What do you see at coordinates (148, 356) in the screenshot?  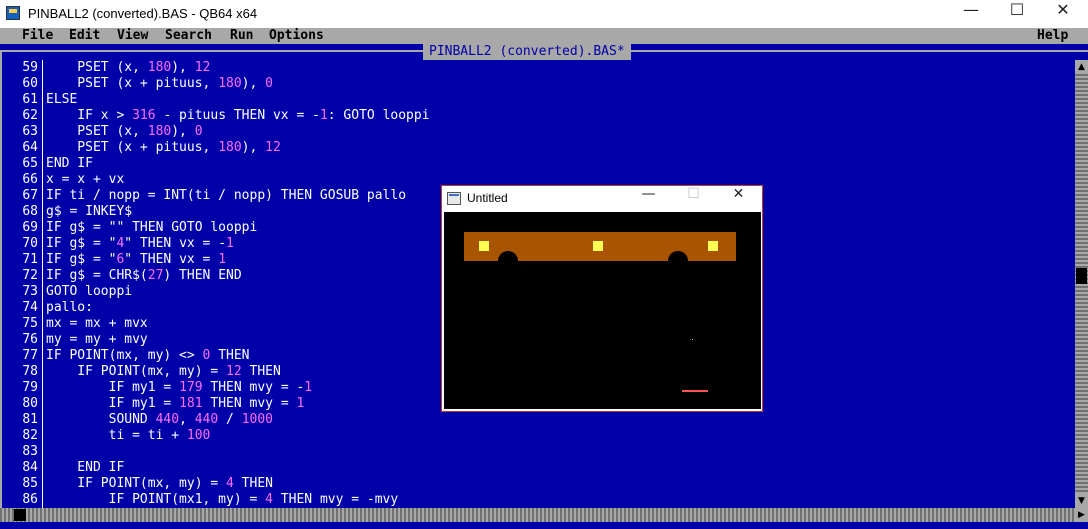 I see `code-text: IF POINT(mx, my) <> 0 THEN` at bounding box center [148, 356].